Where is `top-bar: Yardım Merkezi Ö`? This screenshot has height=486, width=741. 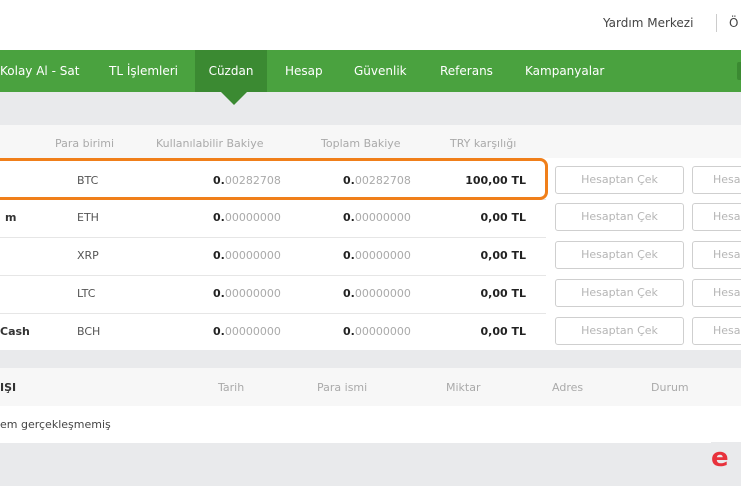
top-bar: Yardım Merkezi Ö is located at coordinates (370, 25).